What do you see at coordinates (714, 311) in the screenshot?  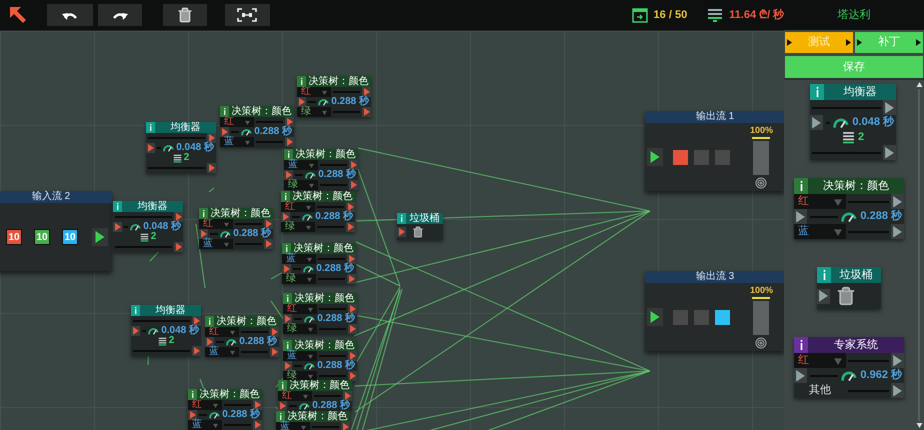 I see `output-stream-node: 输出流 3 100%` at bounding box center [714, 311].